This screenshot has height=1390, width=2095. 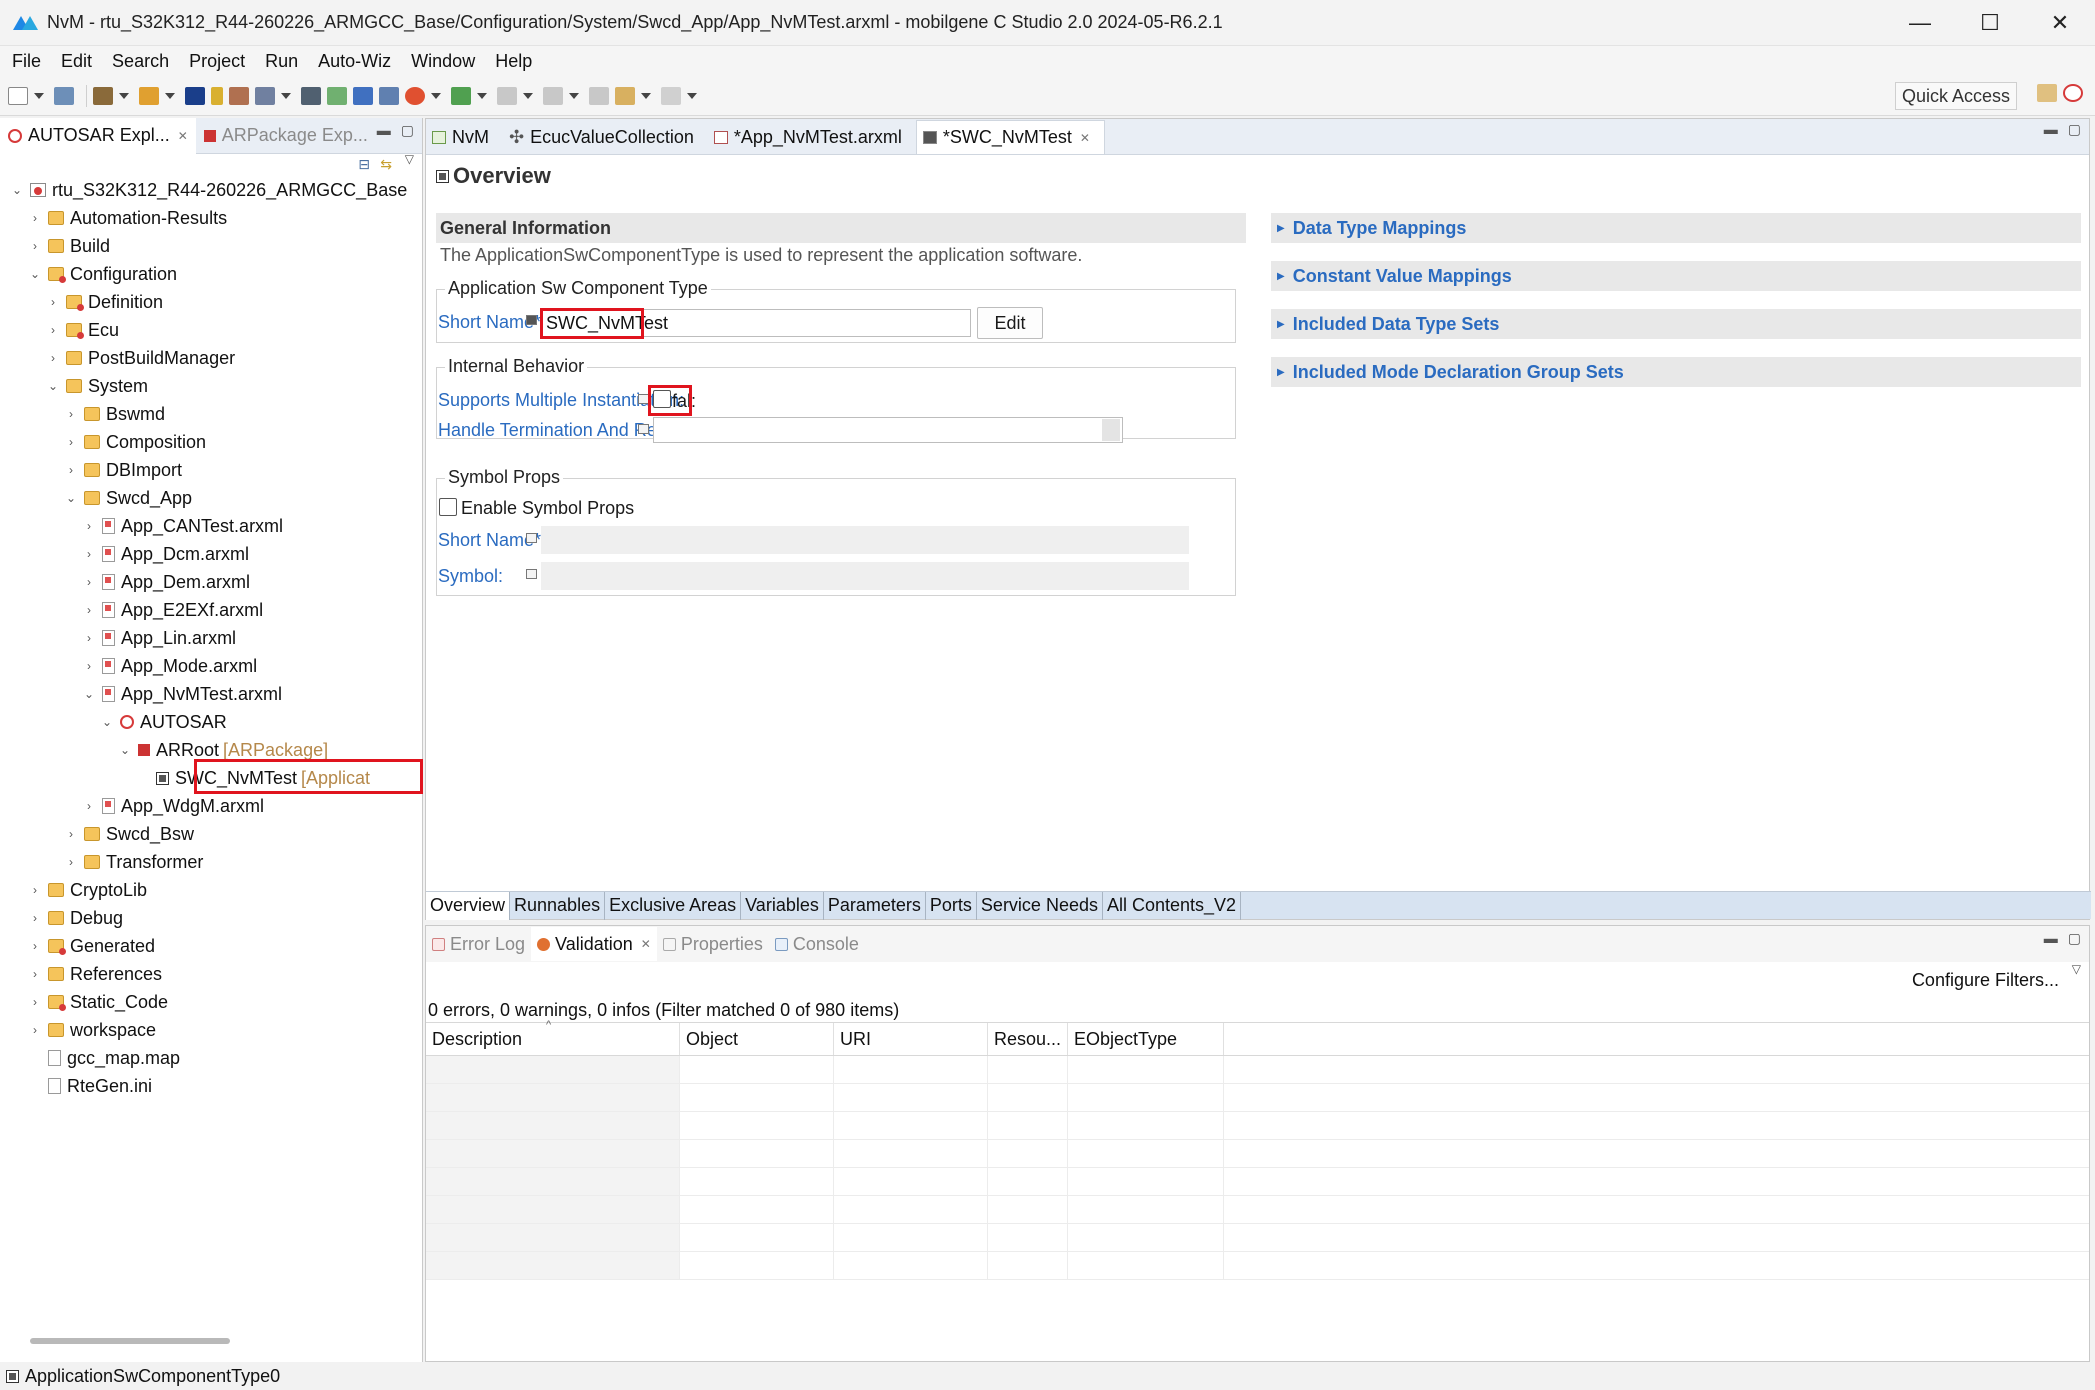 I want to click on tree-item: › Definition, so click(x=211, y=302).